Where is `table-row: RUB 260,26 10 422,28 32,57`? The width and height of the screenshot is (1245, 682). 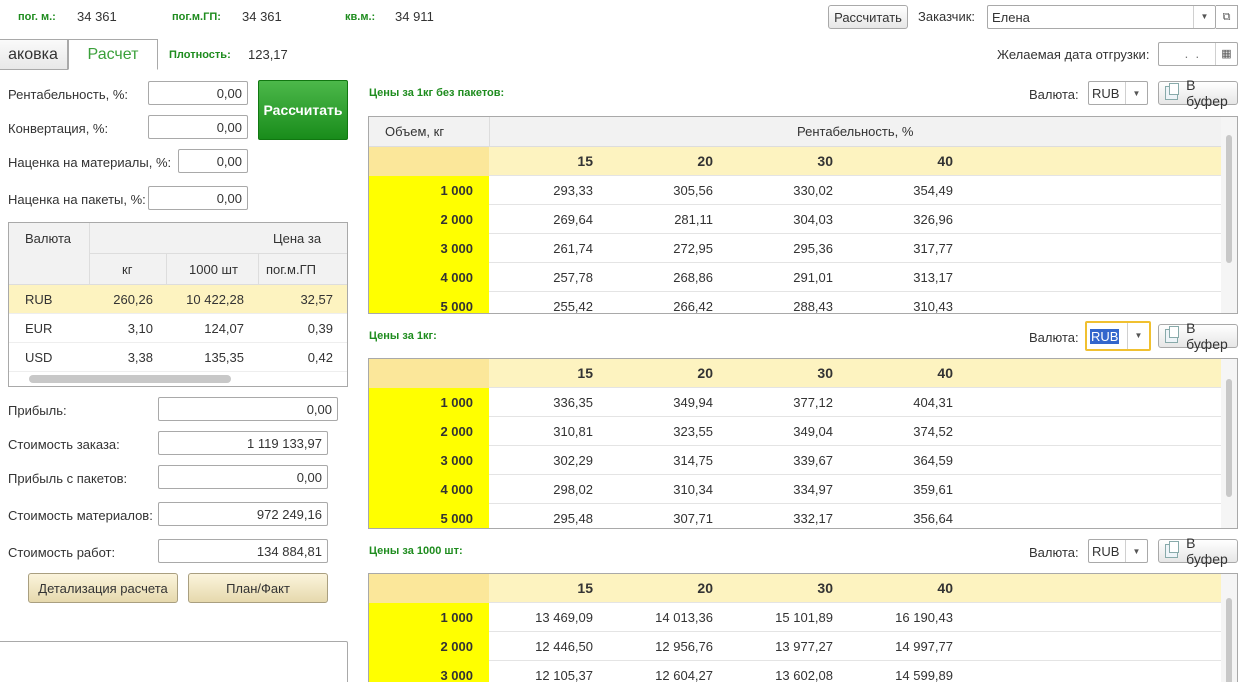
table-row: RUB 260,26 10 422,28 32,57 is located at coordinates (178, 299).